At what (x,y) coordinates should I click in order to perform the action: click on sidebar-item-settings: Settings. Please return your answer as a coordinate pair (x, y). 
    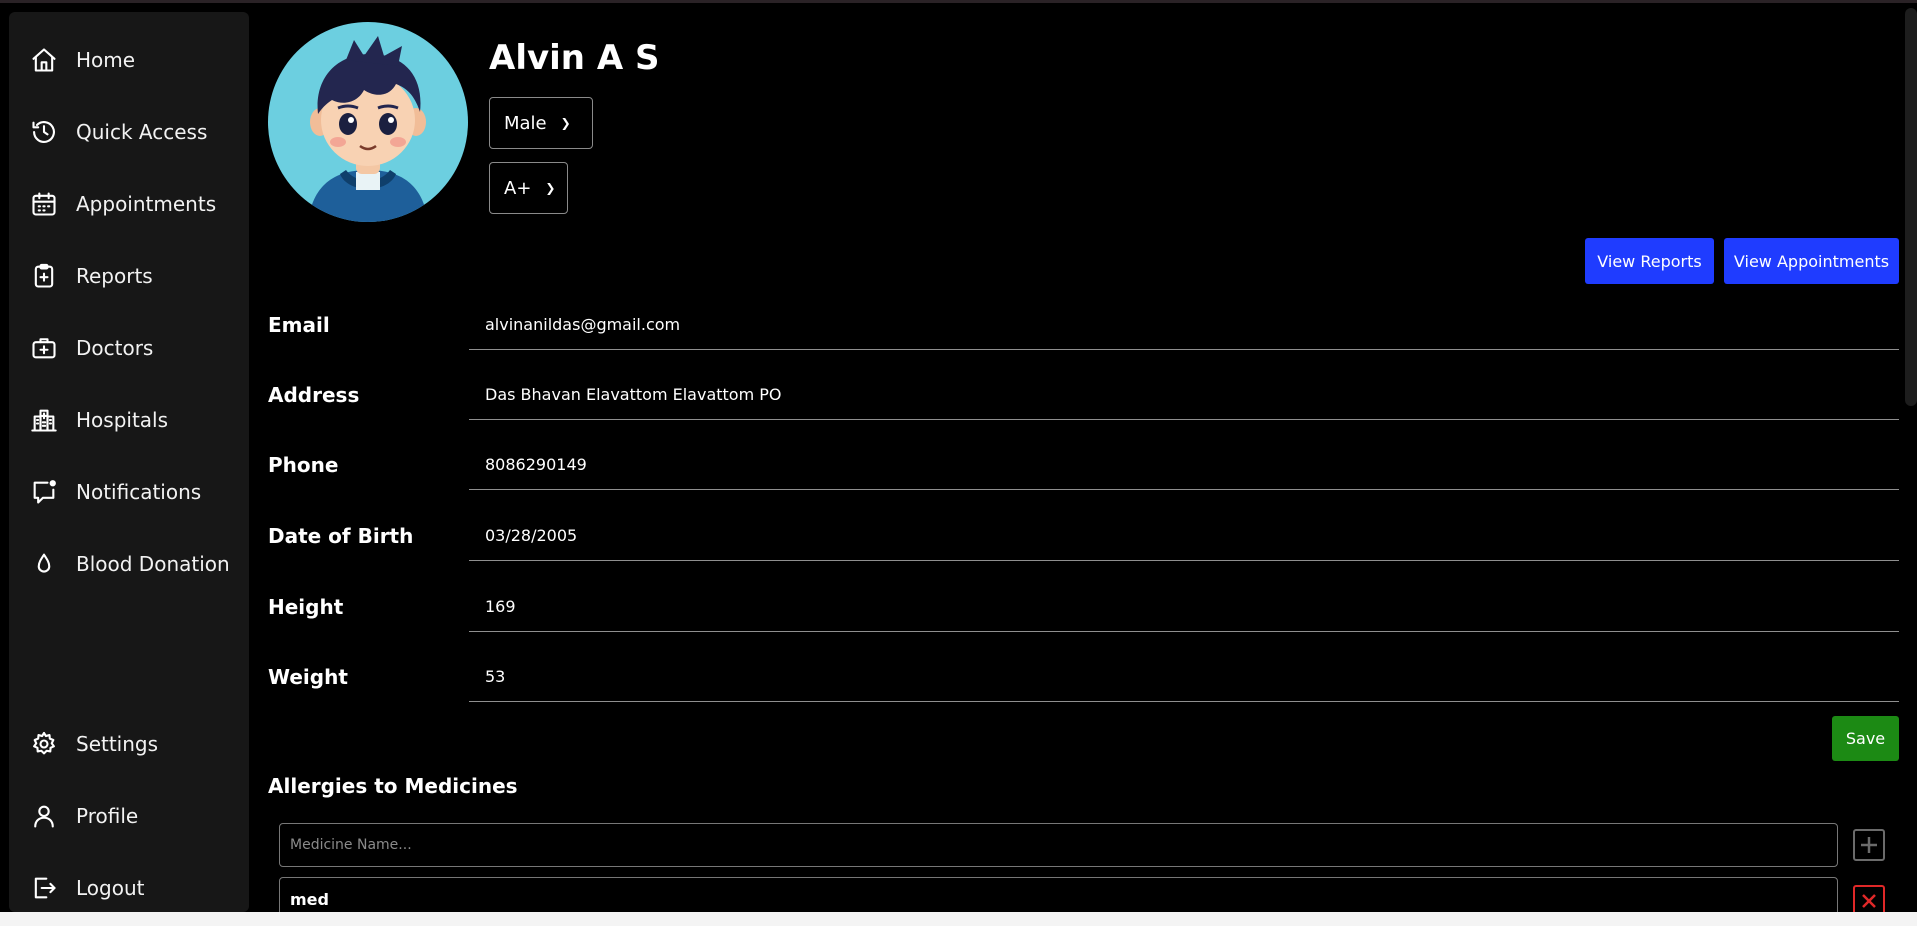
    Looking at the image, I should click on (93, 744).